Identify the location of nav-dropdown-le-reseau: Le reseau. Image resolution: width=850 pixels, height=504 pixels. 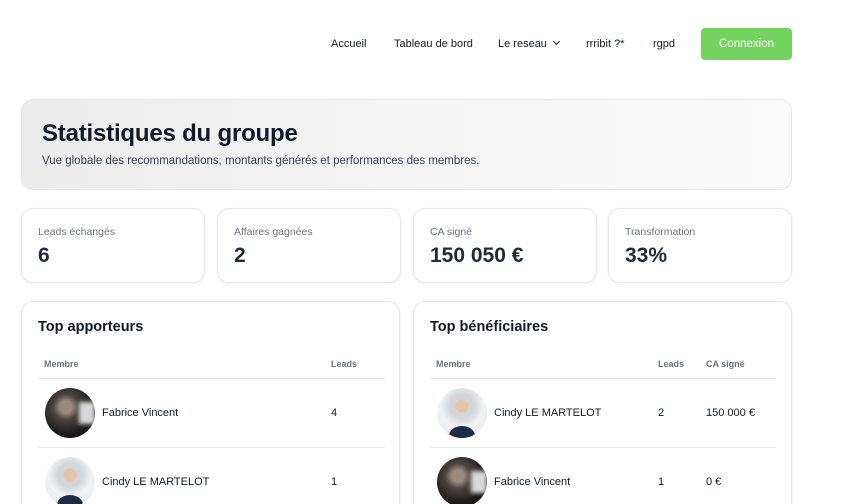
(529, 44).